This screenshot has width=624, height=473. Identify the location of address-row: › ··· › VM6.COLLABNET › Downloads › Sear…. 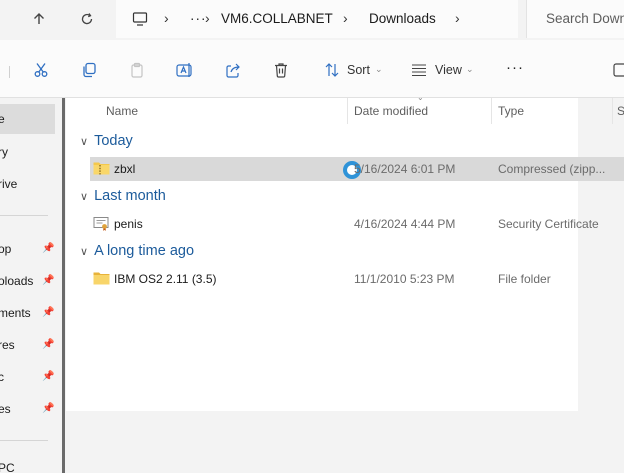
(312, 20).